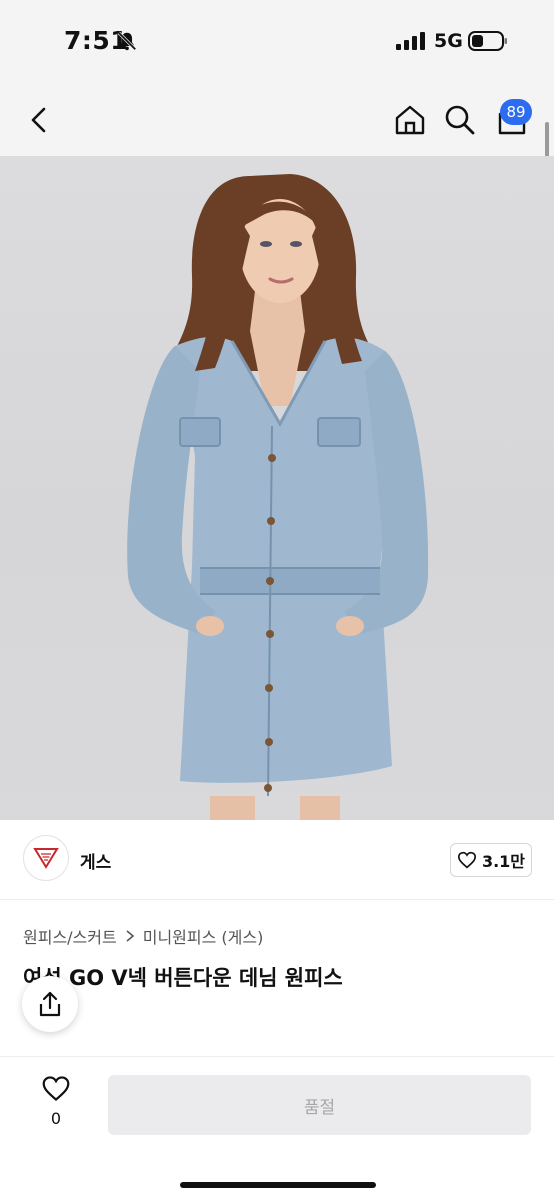 This screenshot has height=1200, width=554. I want to click on guess-triangle-logo, so click(46, 858).